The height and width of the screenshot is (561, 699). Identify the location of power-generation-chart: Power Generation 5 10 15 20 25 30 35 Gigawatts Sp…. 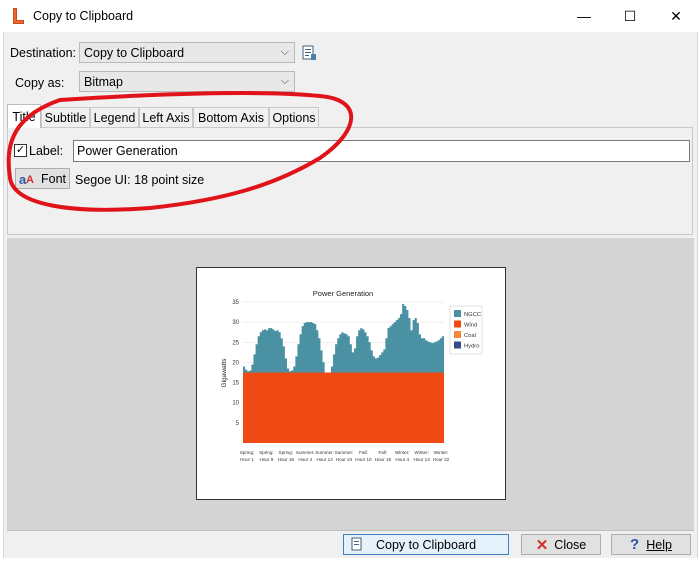
(352, 375).